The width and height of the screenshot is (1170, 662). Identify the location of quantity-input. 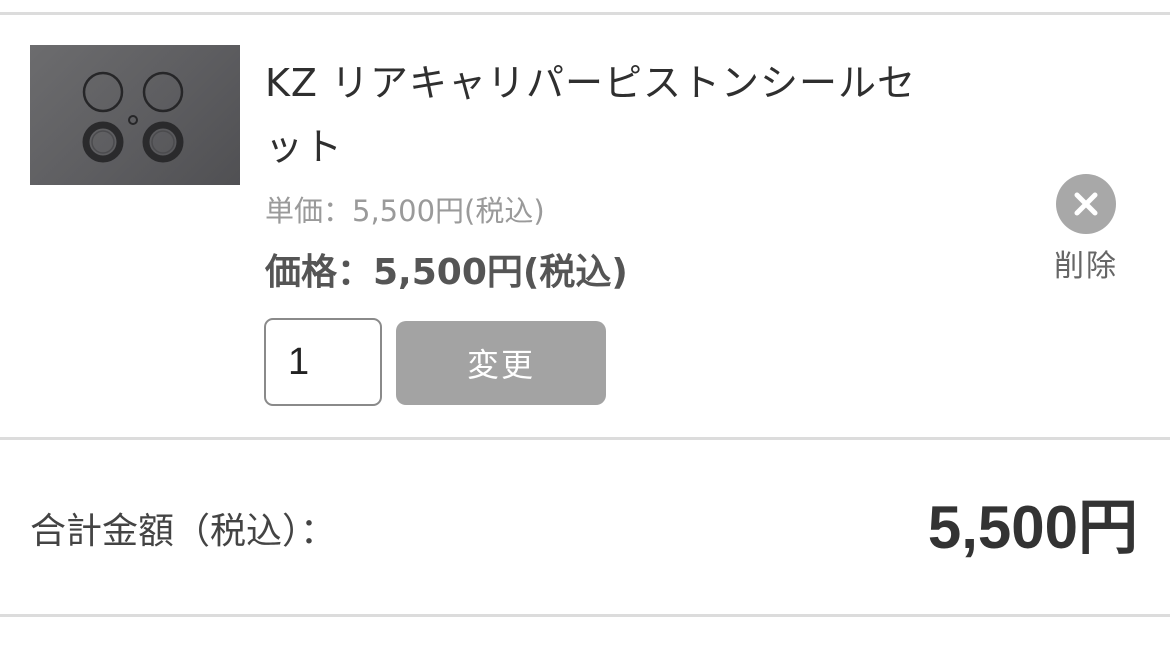
(323, 362).